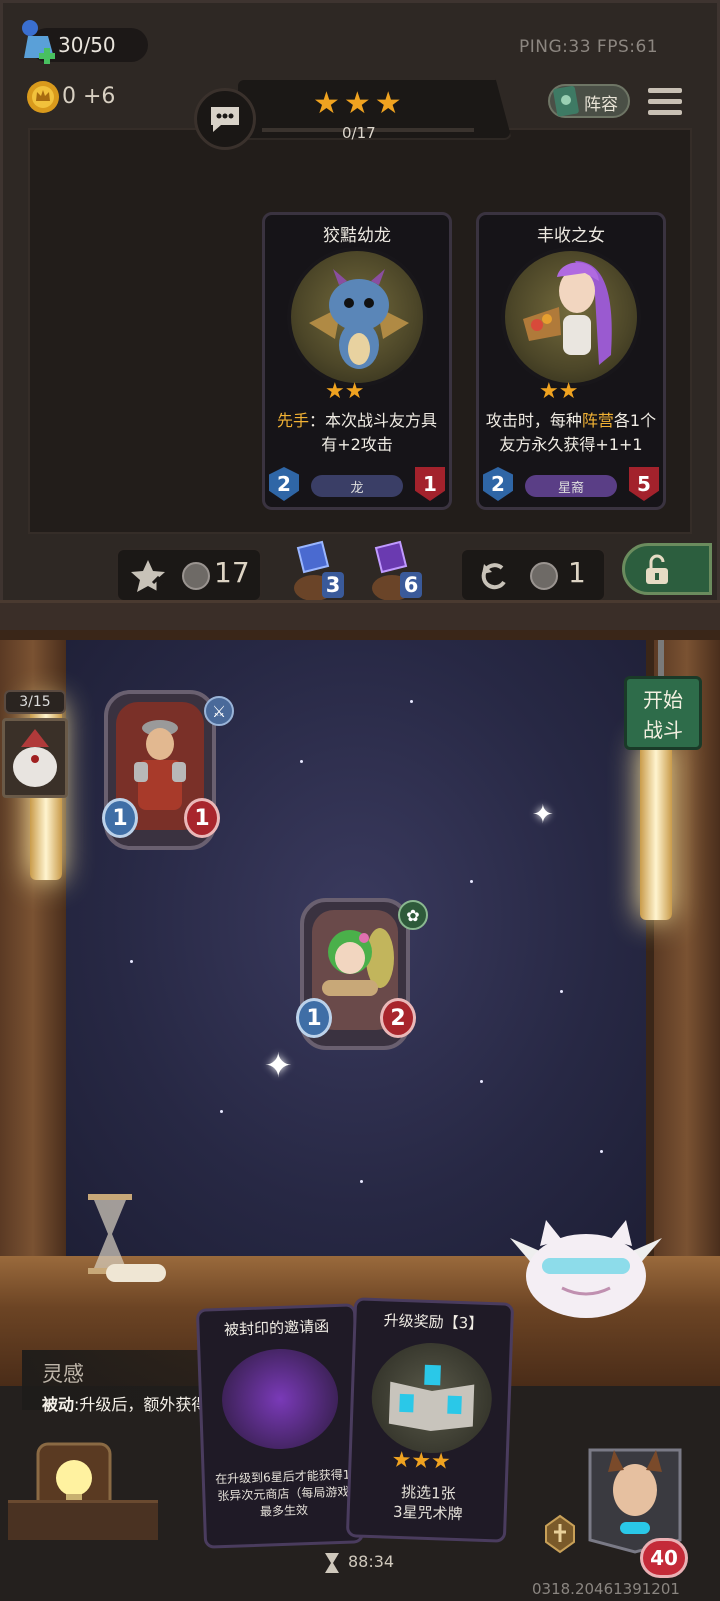 This screenshot has height=1601, width=720. What do you see at coordinates (571, 433) in the screenshot?
I see `card-description: 攻击时，每种阵营各1个友方永久获得+1+1` at bounding box center [571, 433].